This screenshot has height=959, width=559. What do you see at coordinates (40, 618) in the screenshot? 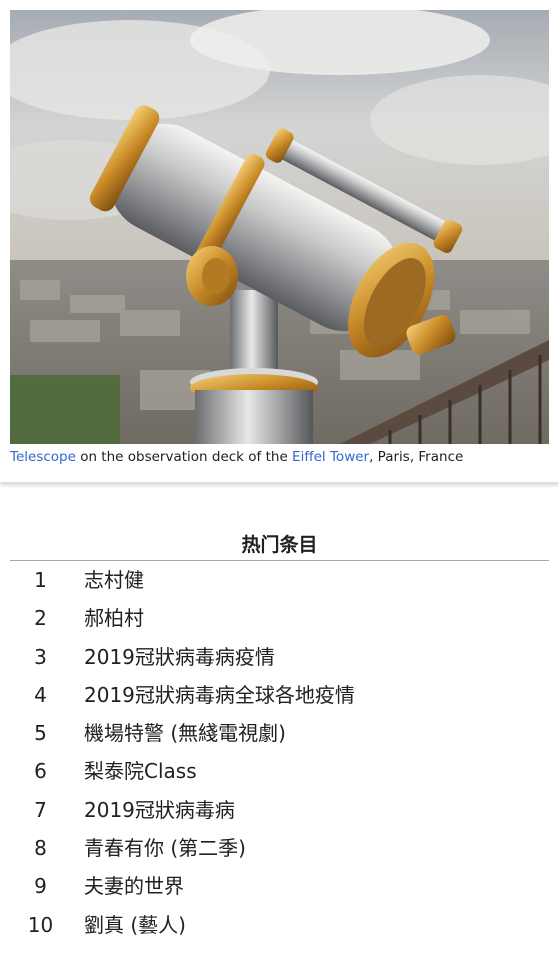
I see `rank-number: 2` at bounding box center [40, 618].